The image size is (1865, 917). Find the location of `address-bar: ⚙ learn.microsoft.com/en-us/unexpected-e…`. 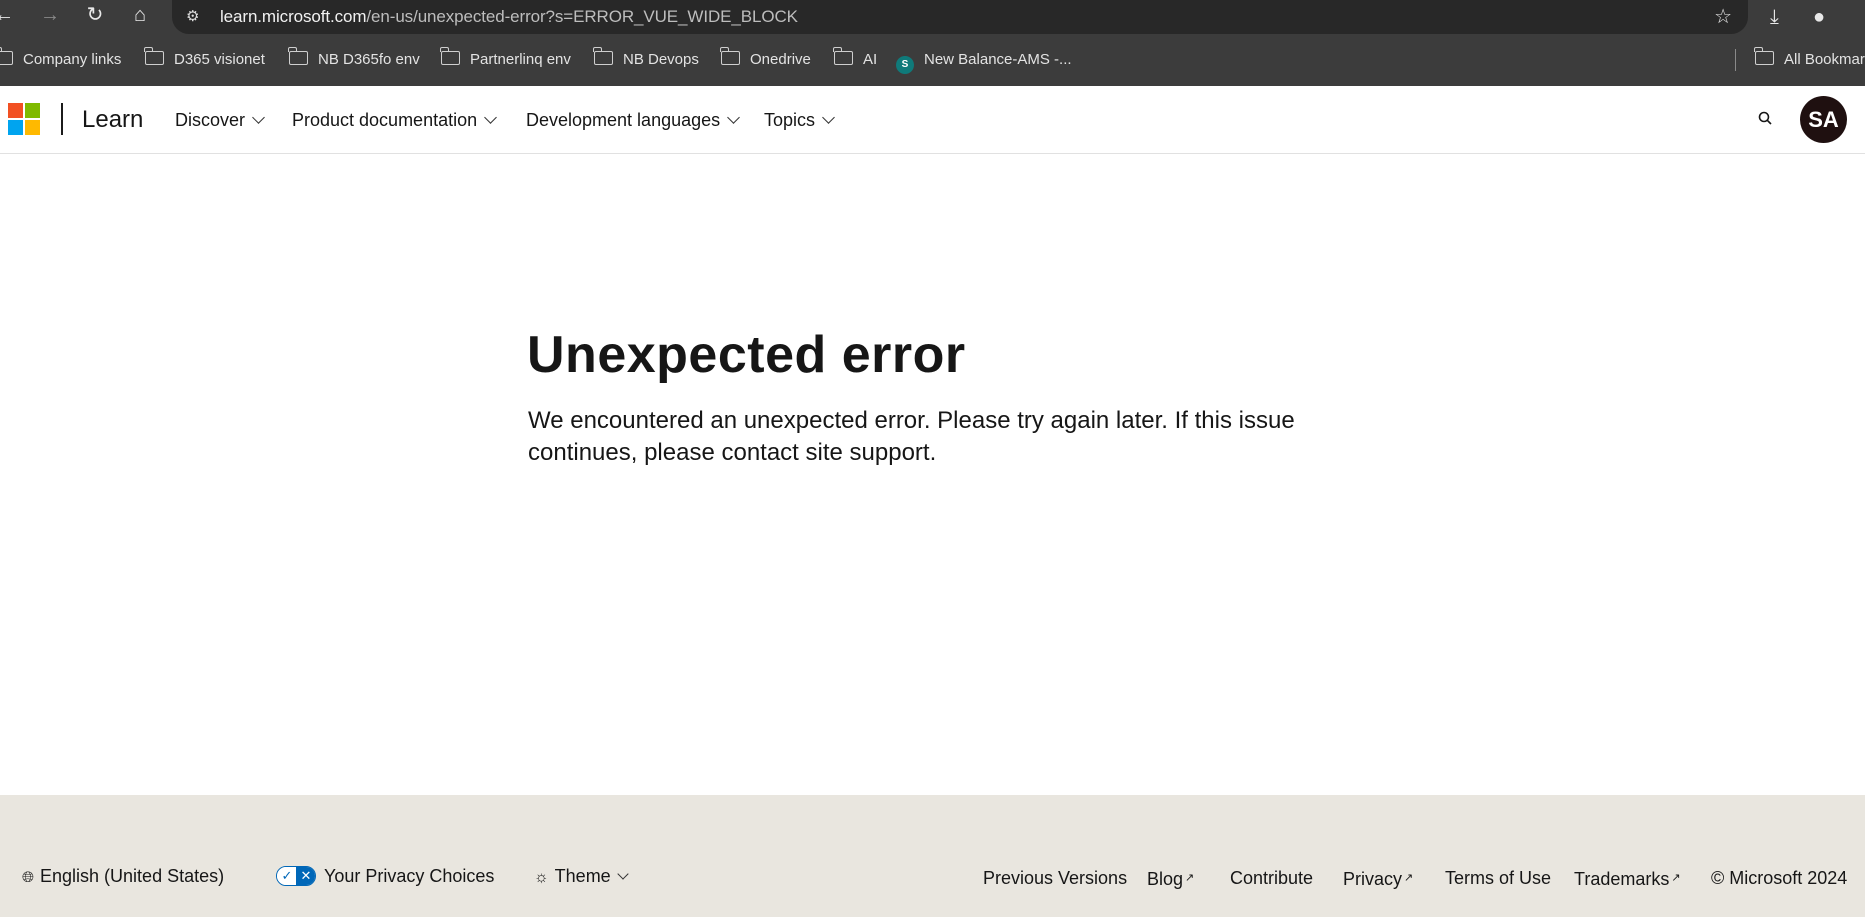

address-bar: ⚙ learn.microsoft.com/en-us/unexpected-e… is located at coordinates (960, 17).